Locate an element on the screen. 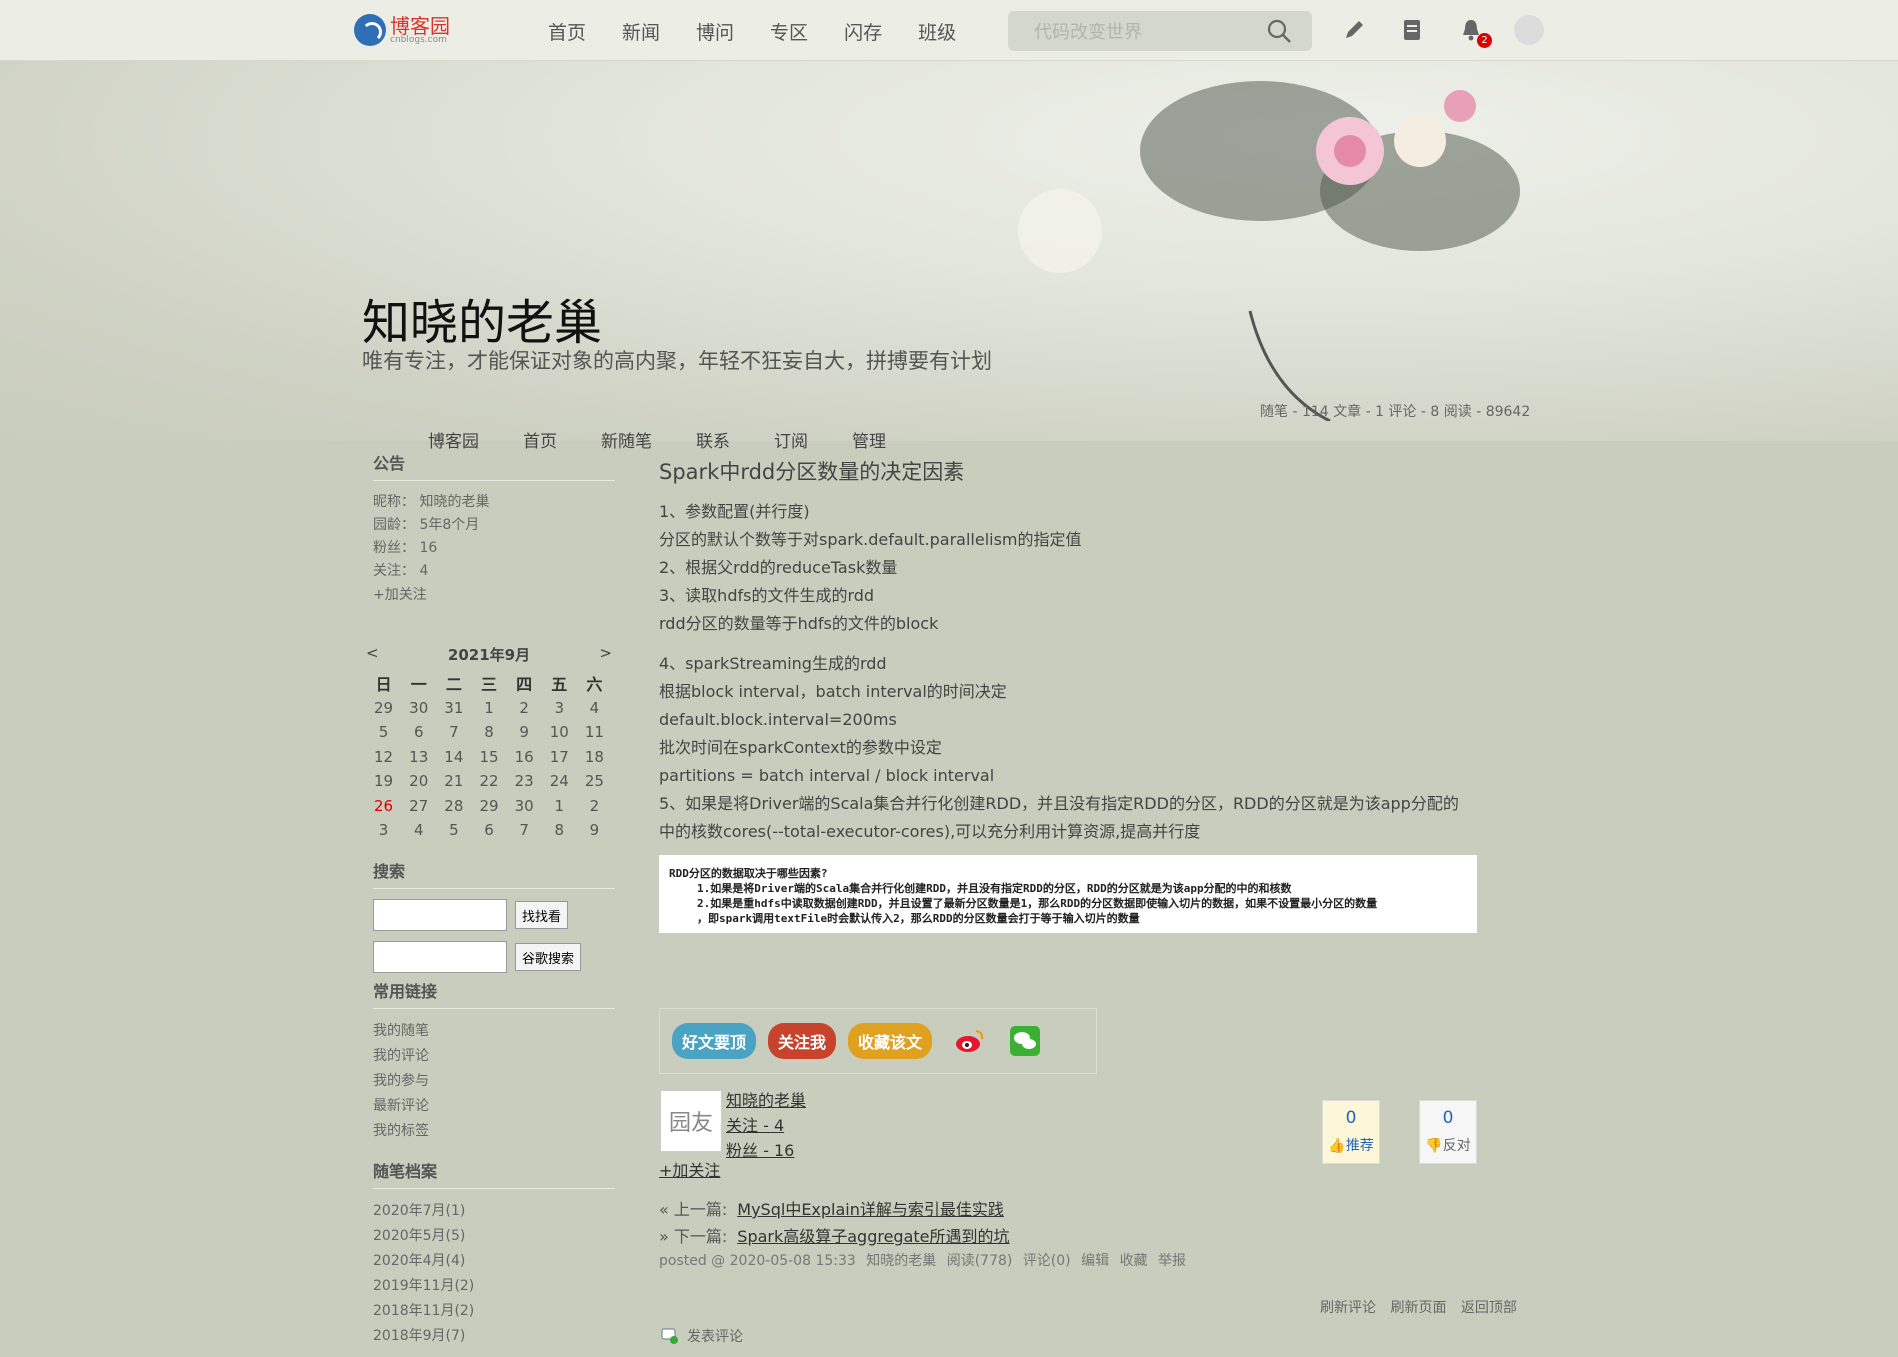 This screenshot has width=1898, height=1357. link-my-comments: 我的评论 is located at coordinates (494, 1056).